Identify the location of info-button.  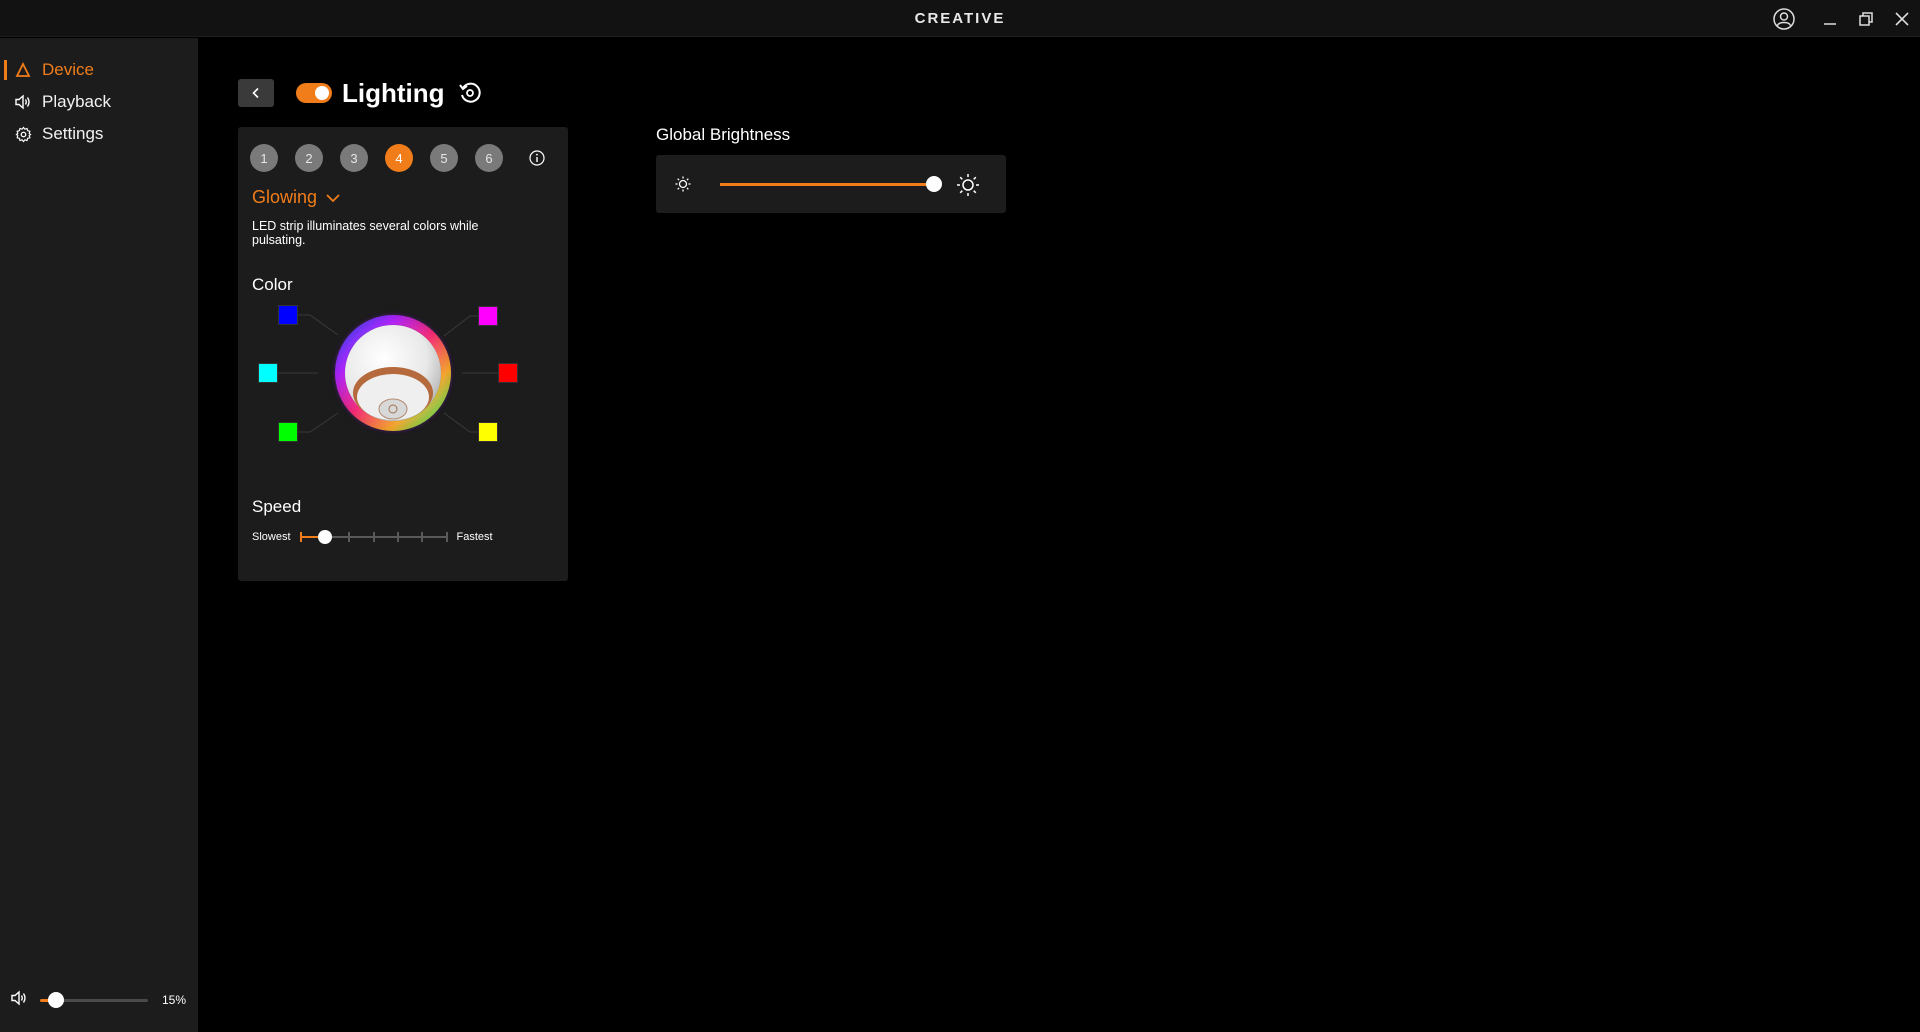
(537, 158).